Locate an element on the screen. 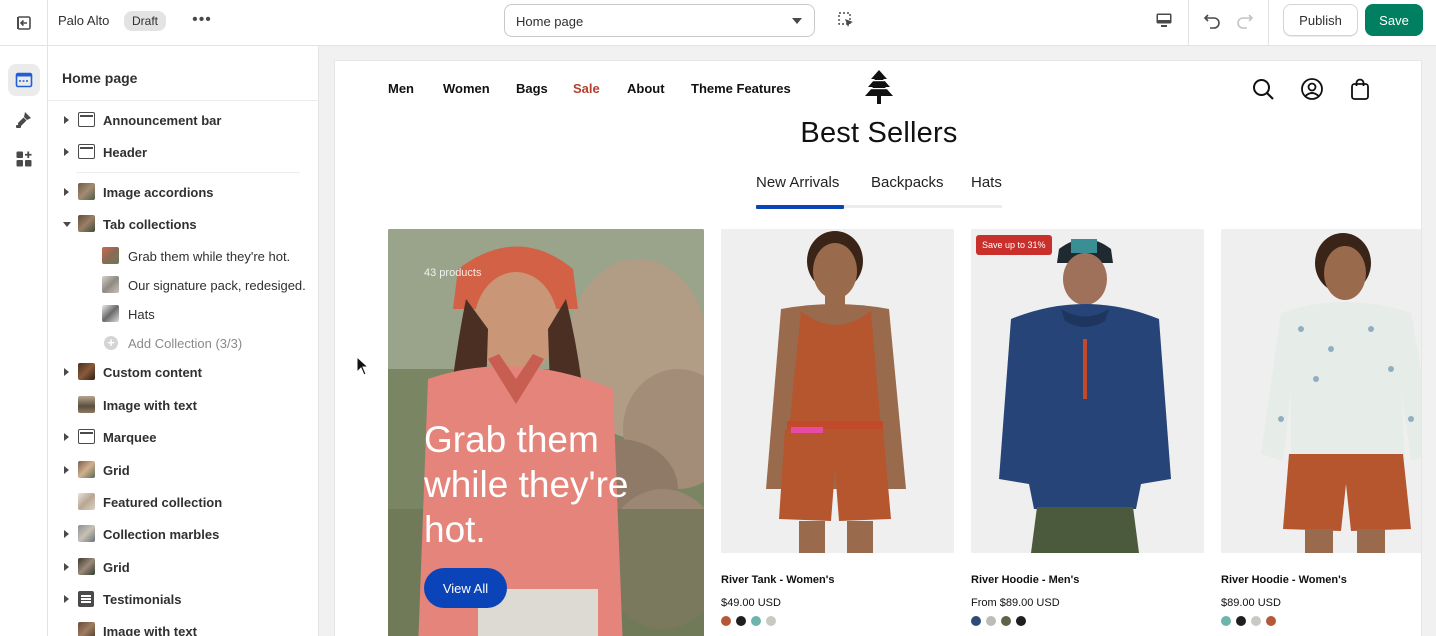  select-element-icon is located at coordinates (845, 19).